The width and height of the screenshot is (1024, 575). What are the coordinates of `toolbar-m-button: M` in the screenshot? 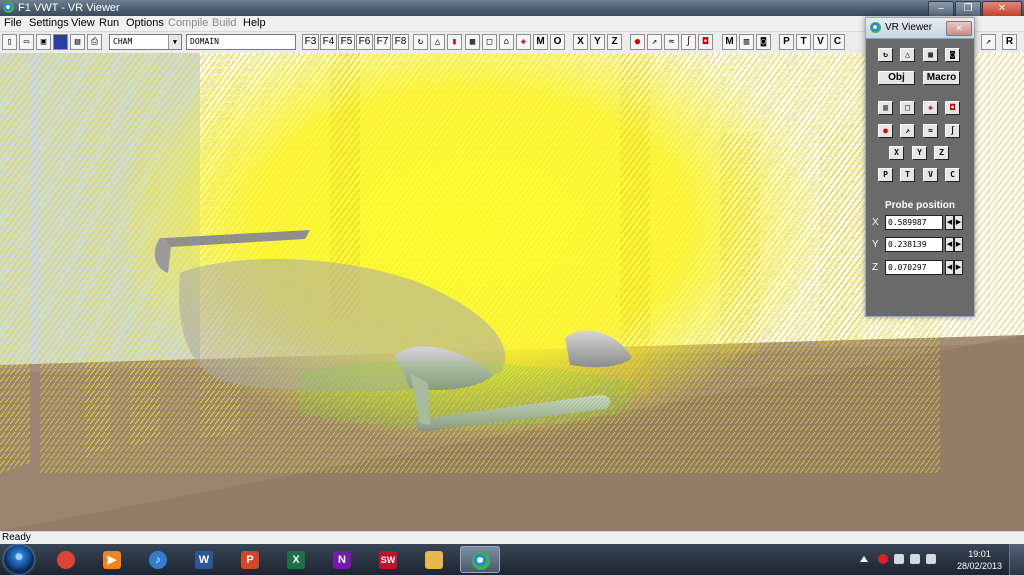 It's located at (540, 42).